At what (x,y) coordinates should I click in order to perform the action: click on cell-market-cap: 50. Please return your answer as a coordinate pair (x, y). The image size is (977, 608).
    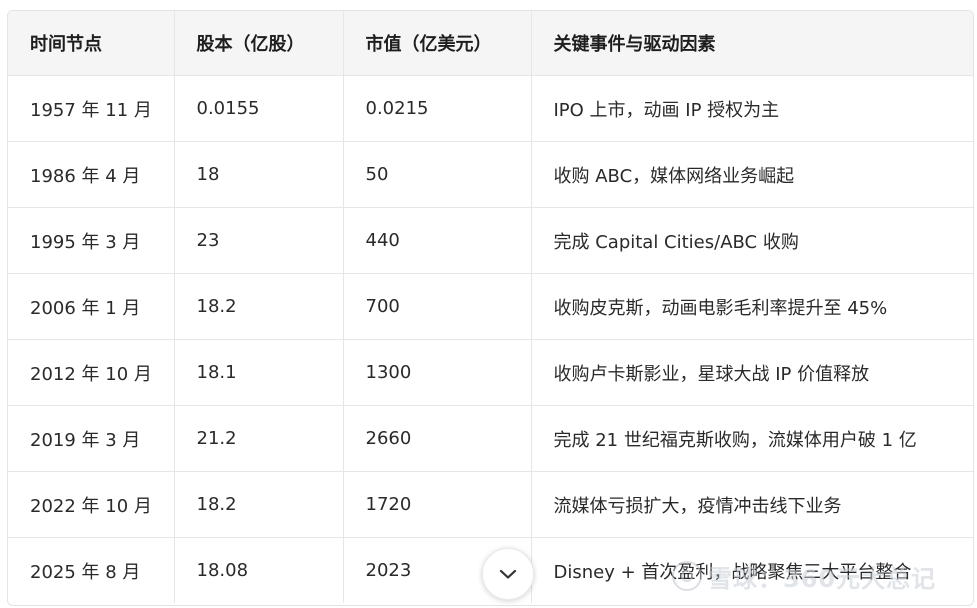
    Looking at the image, I should click on (437, 174).